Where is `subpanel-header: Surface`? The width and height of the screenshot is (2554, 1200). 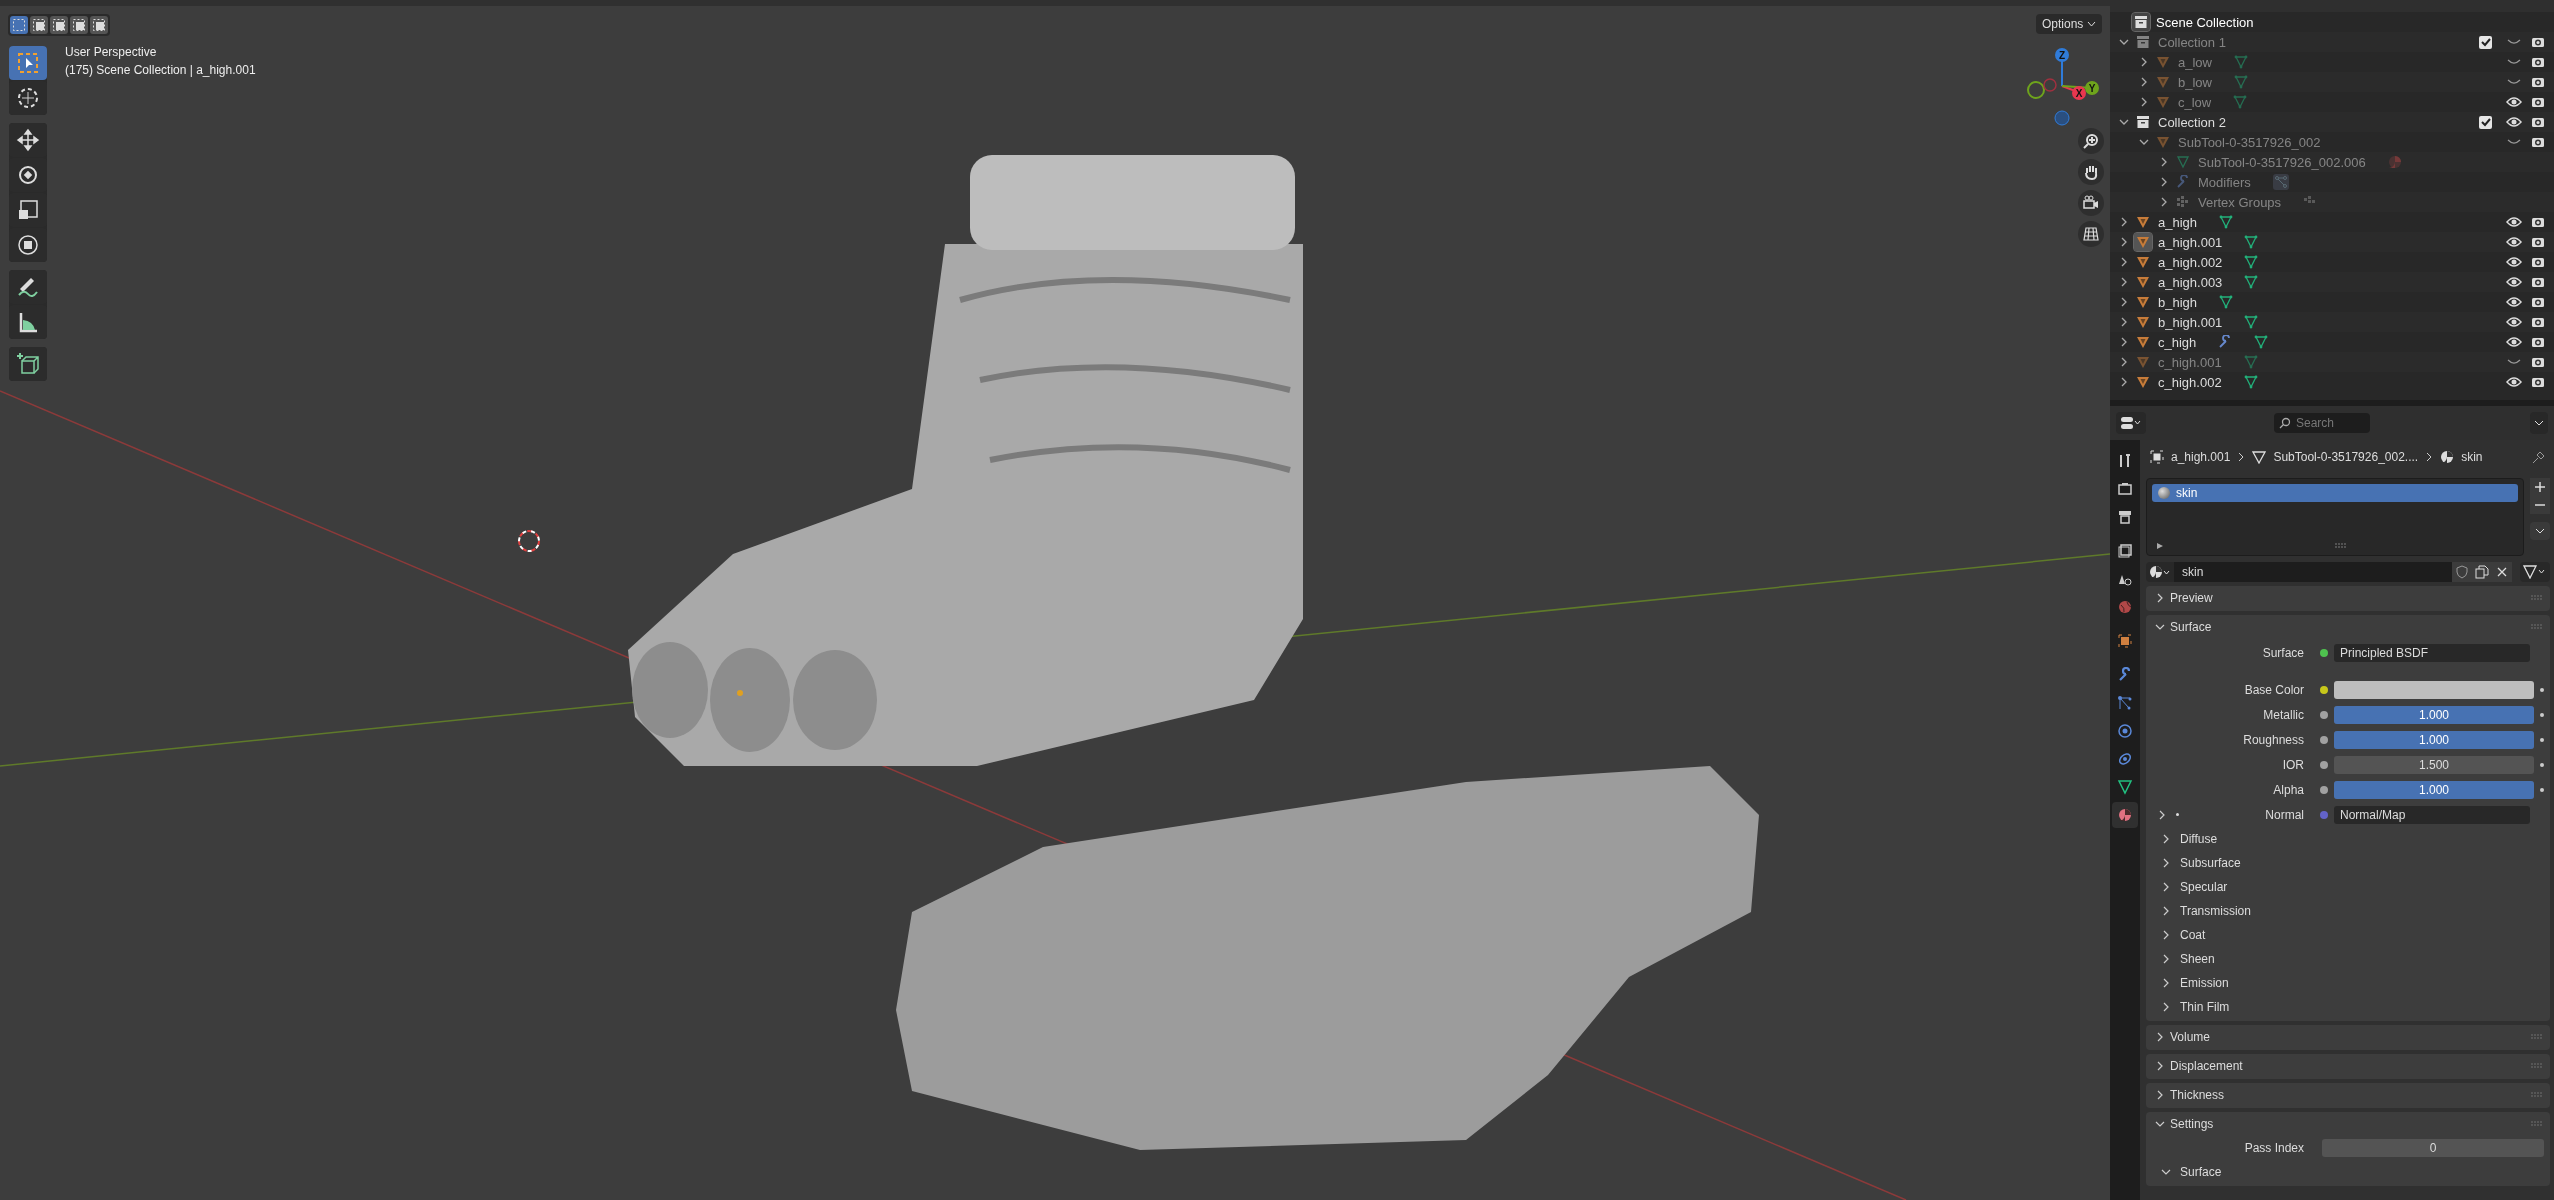
subpanel-header: Surface is located at coordinates (2348, 1172).